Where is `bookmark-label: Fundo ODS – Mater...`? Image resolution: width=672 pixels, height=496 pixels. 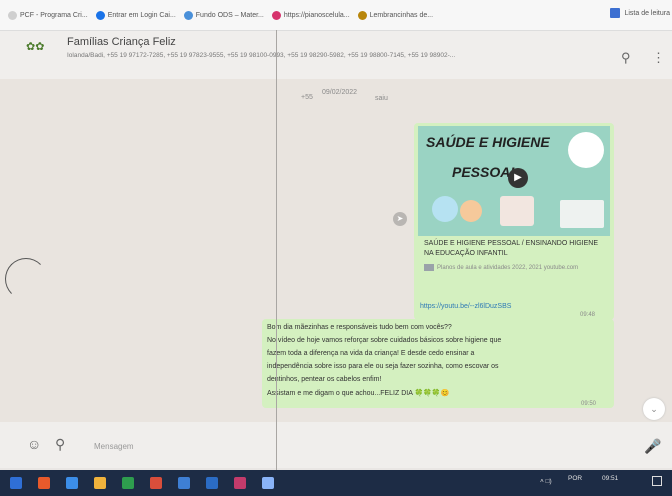
bookmark-label: Fundo ODS – Mater... is located at coordinates (229, 15).